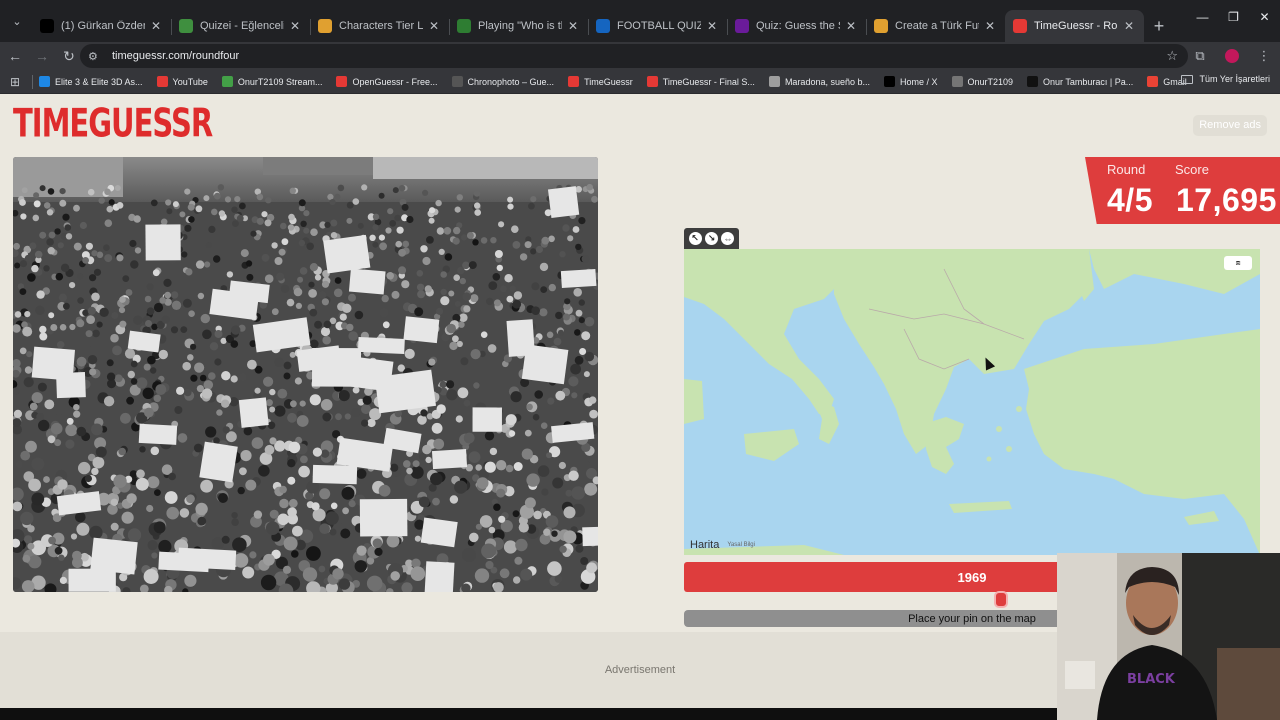 The width and height of the screenshot is (1280, 720). What do you see at coordinates (15, 82) in the screenshot?
I see `apps-grid-icon: ⊞` at bounding box center [15, 82].